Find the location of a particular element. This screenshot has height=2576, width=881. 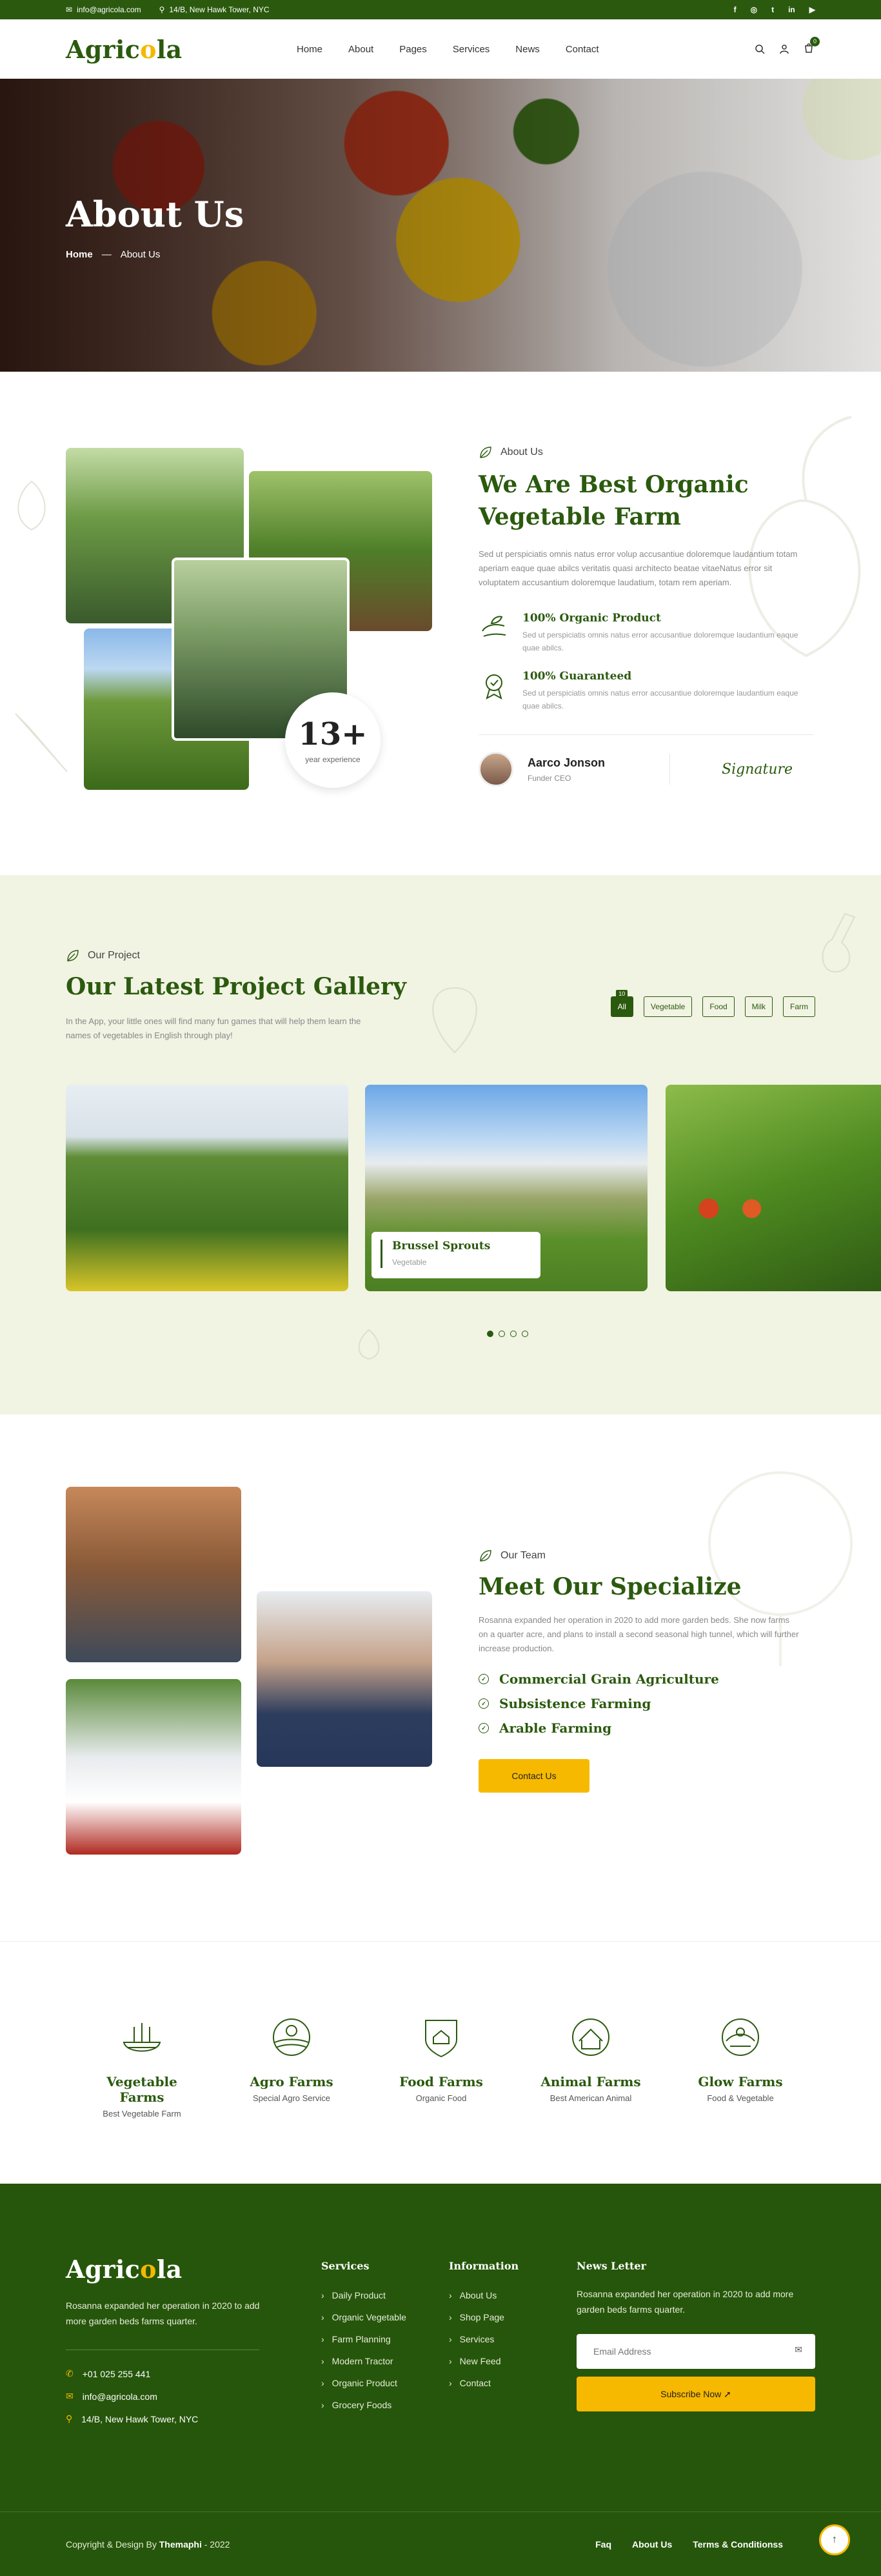

logo: Agricola is located at coordinates (124, 50).